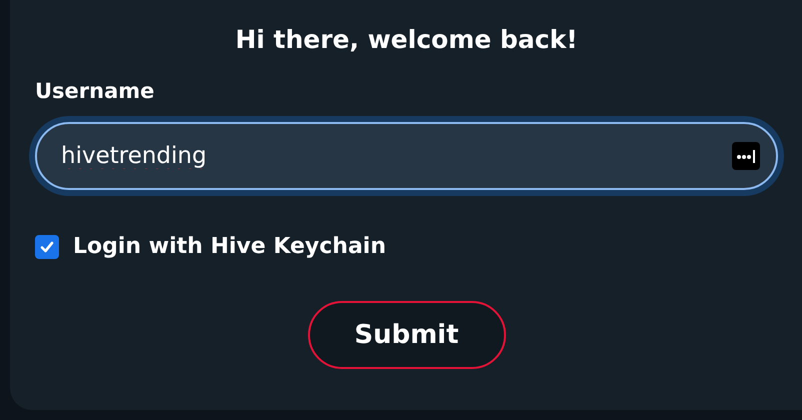 The image size is (802, 420). What do you see at coordinates (229, 246) in the screenshot?
I see `keychain-label: Login with Hive Keychain` at bounding box center [229, 246].